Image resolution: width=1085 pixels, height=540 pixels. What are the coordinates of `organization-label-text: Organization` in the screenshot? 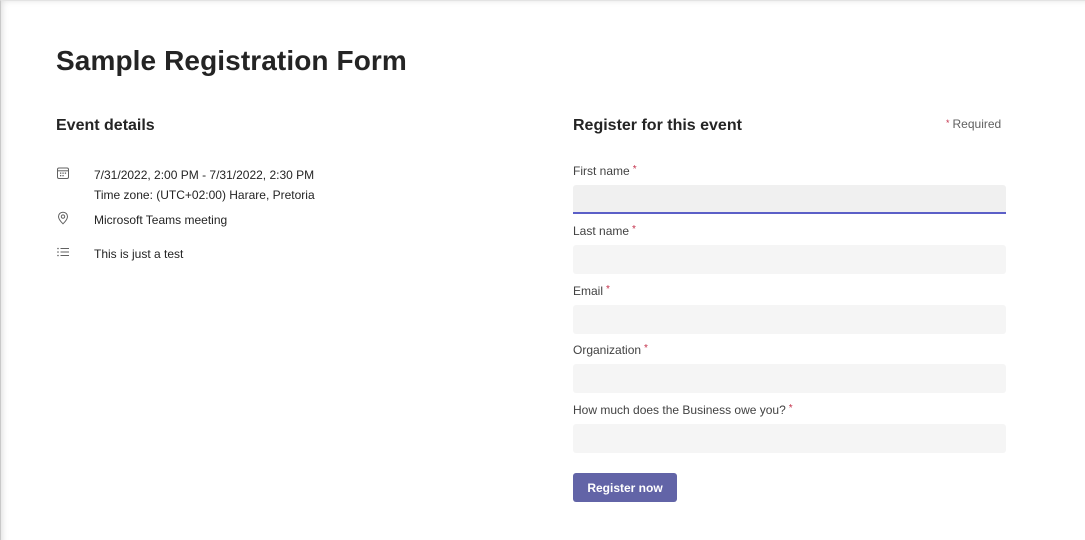 It's located at (607, 350).